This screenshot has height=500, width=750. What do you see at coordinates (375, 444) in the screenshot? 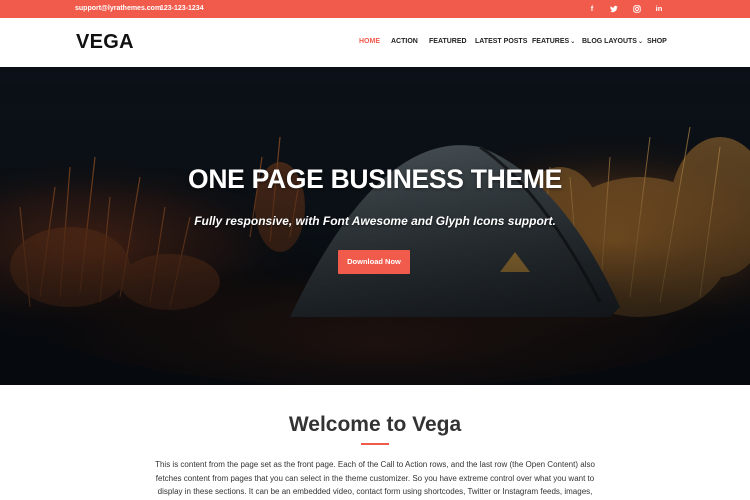
I see `title-divider` at bounding box center [375, 444].